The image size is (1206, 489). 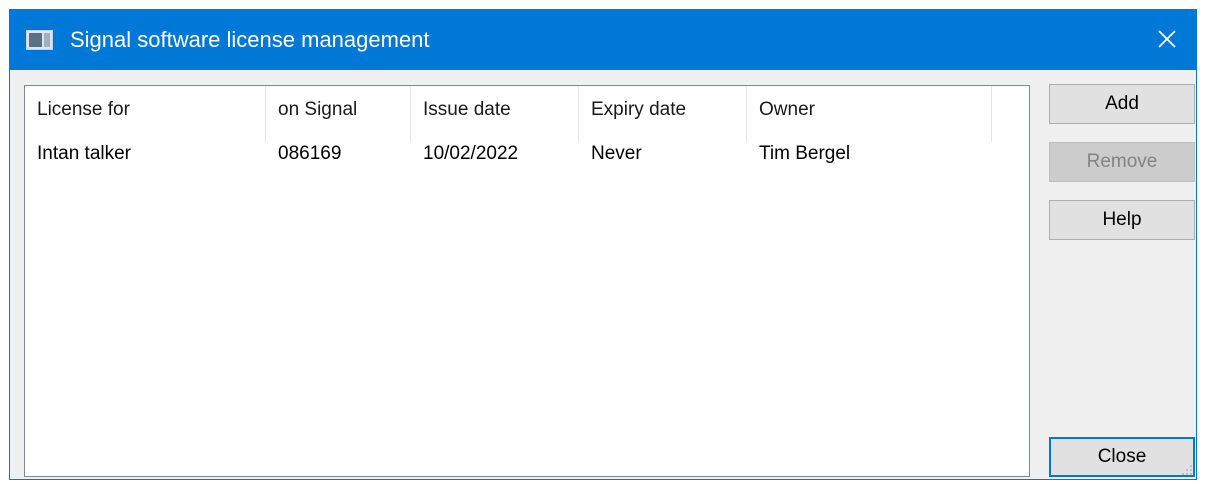 I want to click on cell-on-signal: 086169, so click(x=310, y=153).